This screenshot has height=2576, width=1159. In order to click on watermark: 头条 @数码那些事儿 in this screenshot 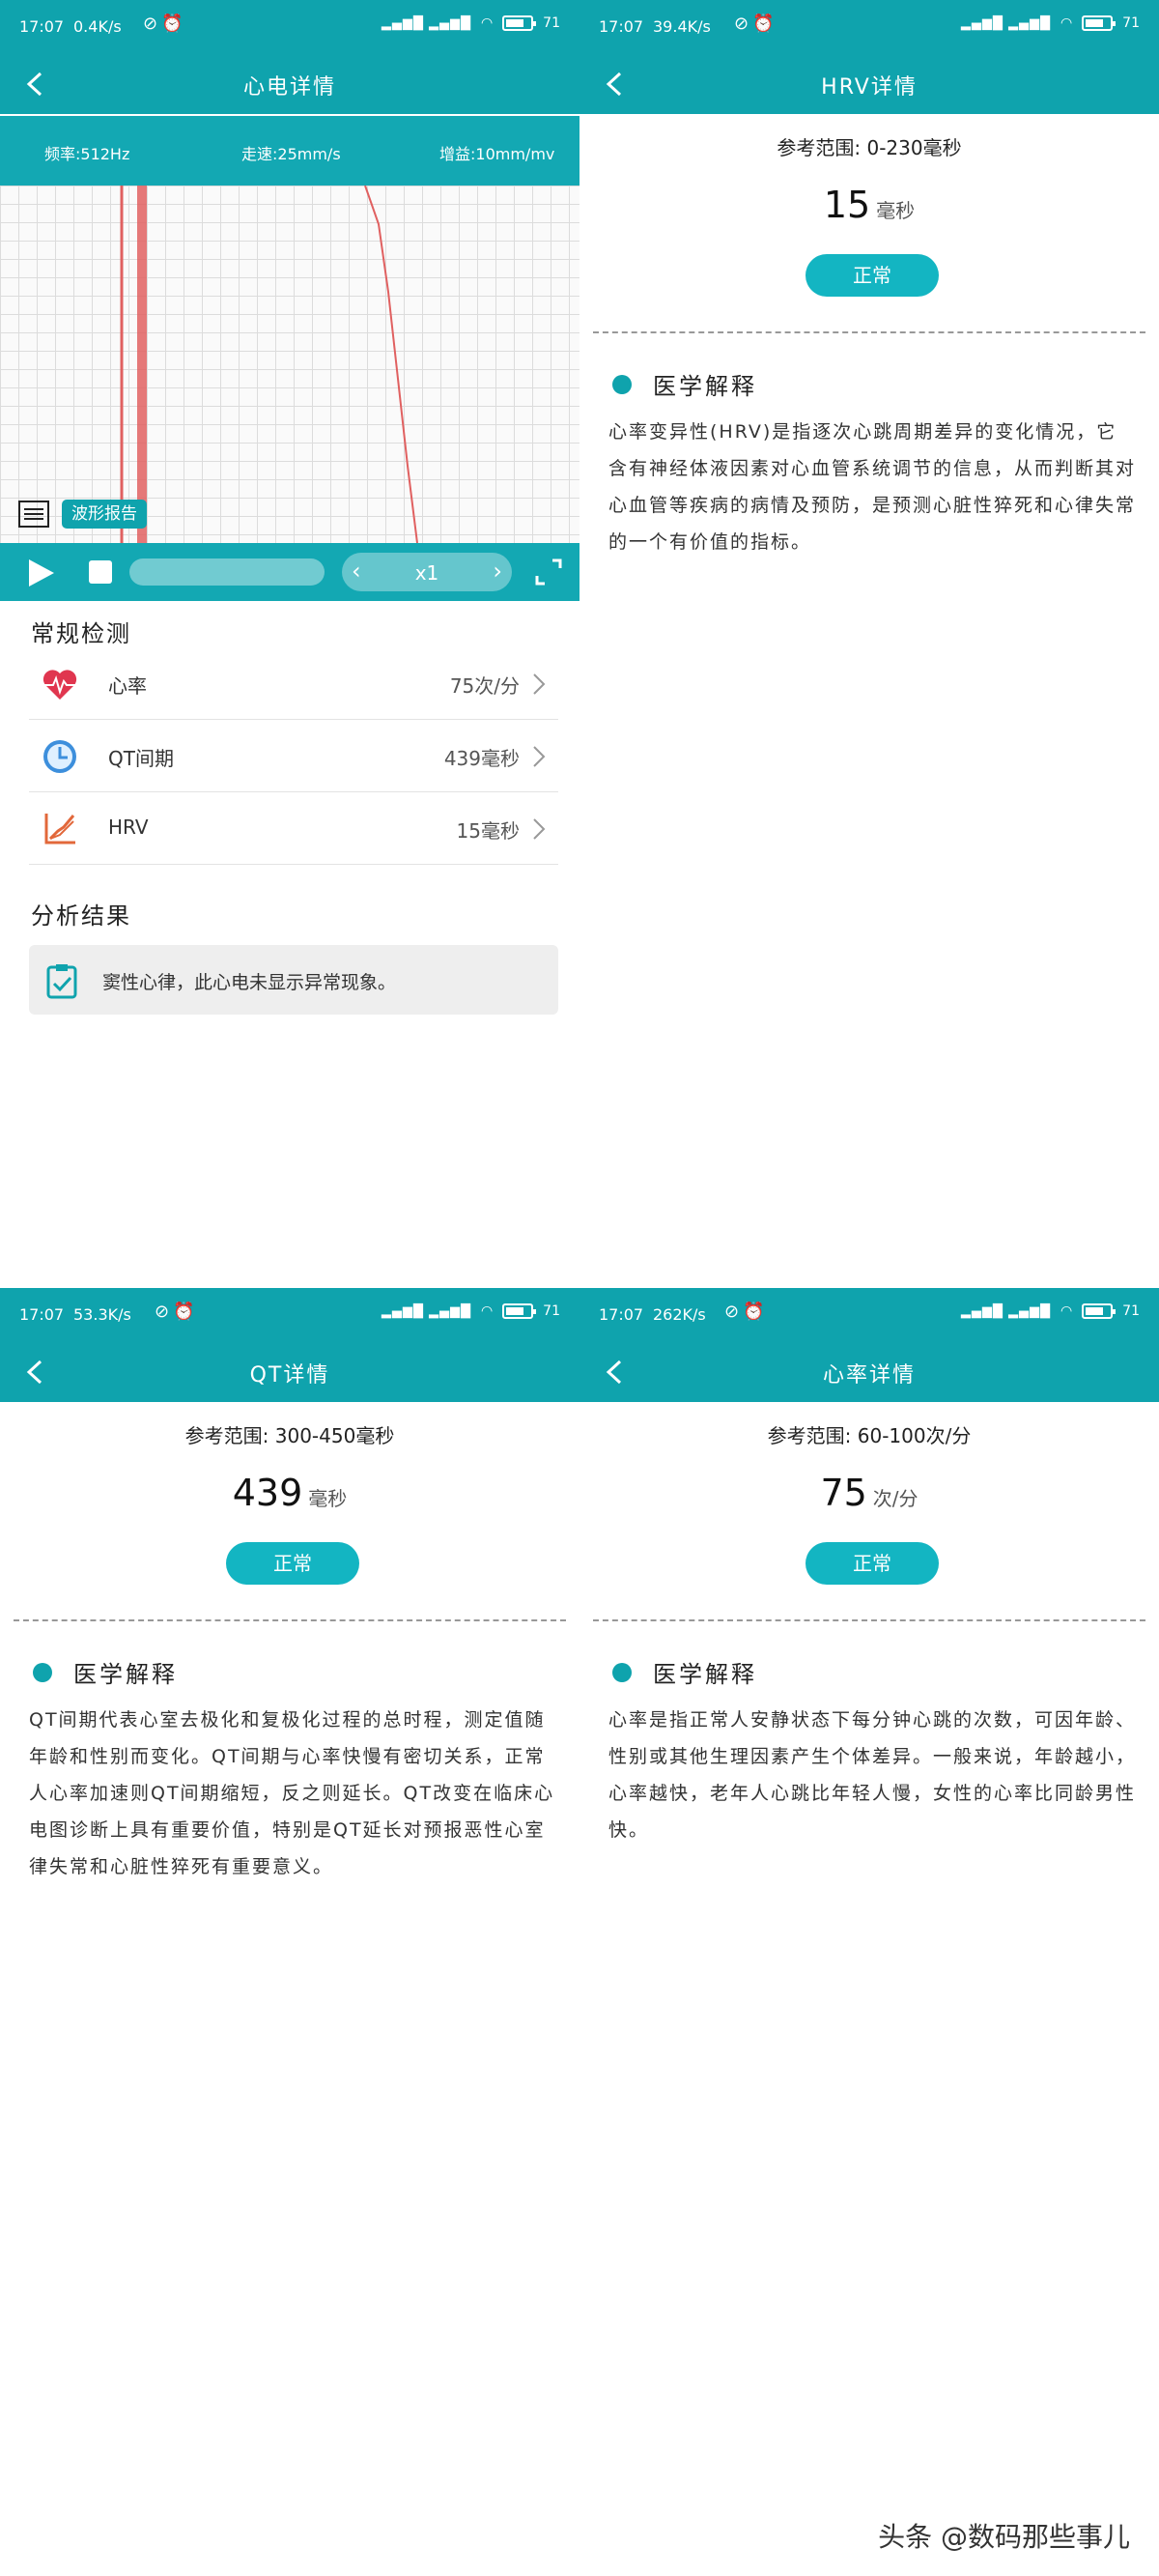, I will do `click(1004, 2537)`.